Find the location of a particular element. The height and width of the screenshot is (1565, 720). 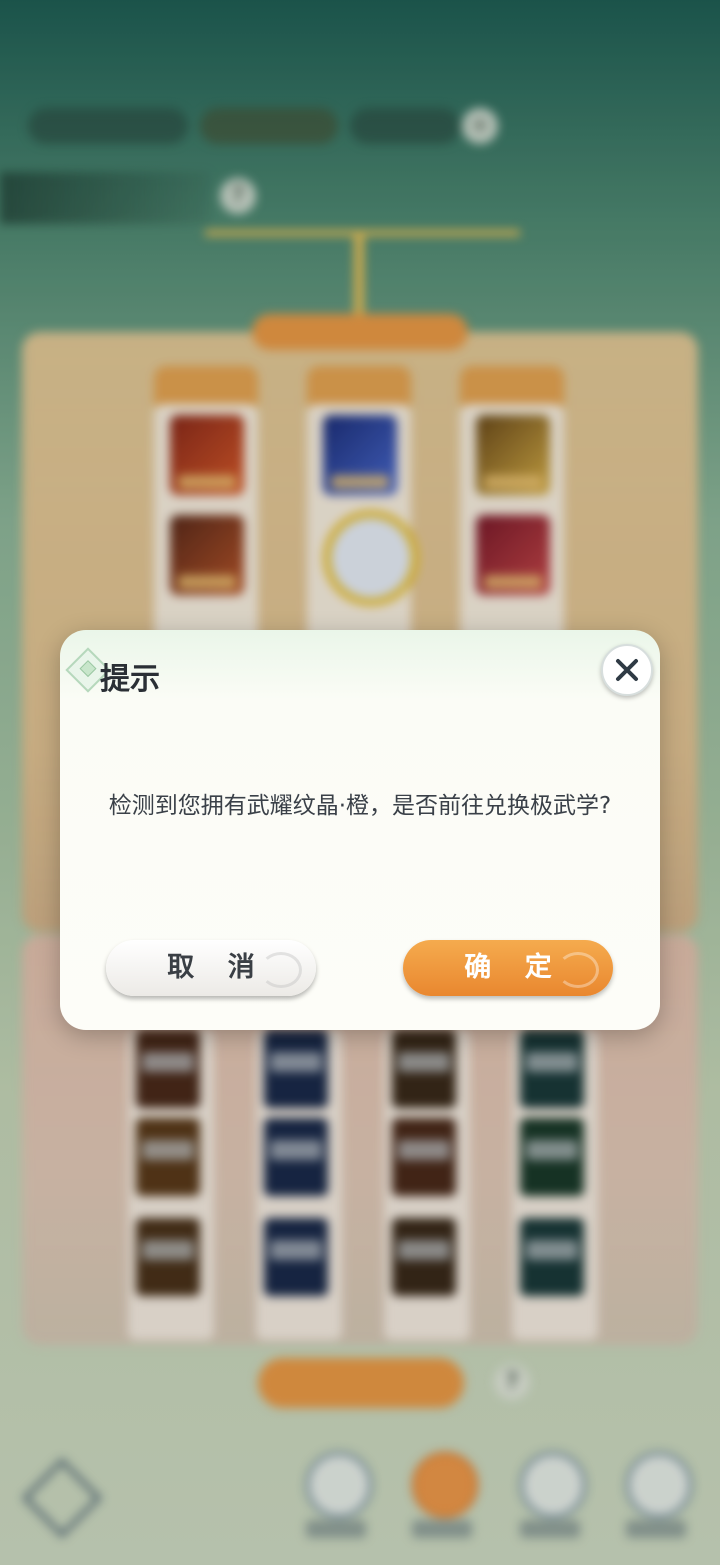

cancel-button-label: 取 消 is located at coordinates (217, 967).